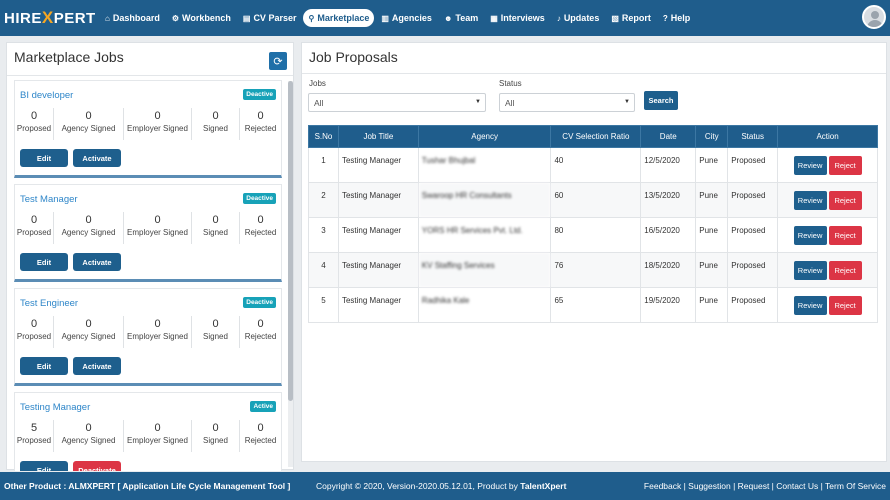 This screenshot has width=890, height=500. I want to click on app-logo: HIRE X PERT, so click(47, 18).